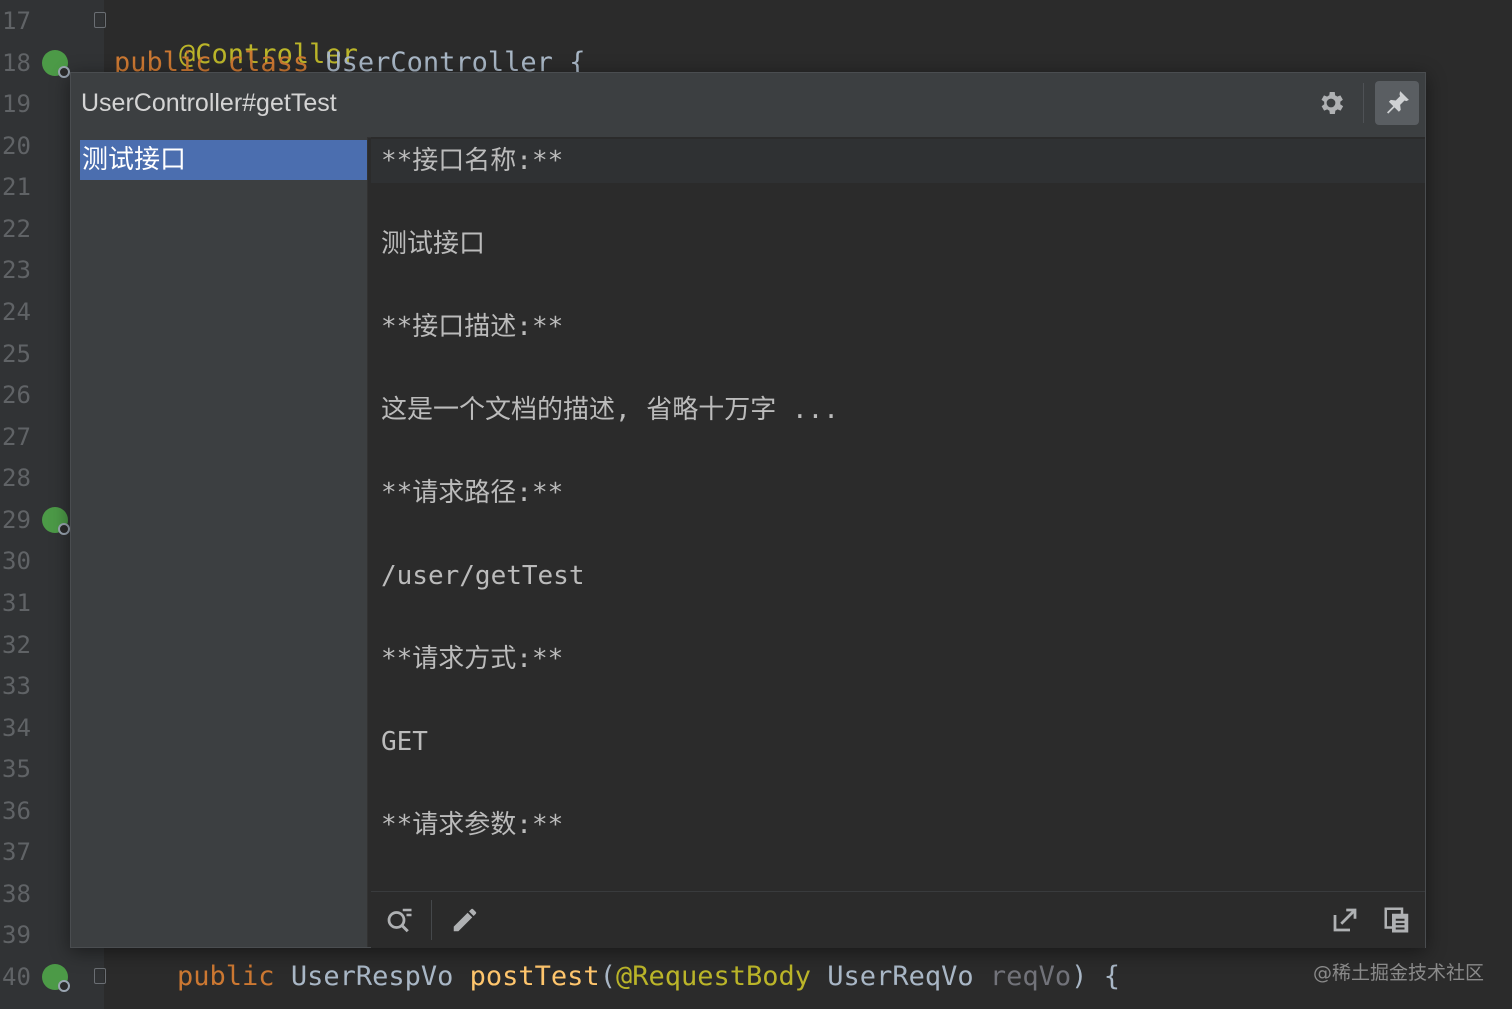  What do you see at coordinates (209, 103) in the screenshot?
I see `popup-title: UserController#getTest` at bounding box center [209, 103].